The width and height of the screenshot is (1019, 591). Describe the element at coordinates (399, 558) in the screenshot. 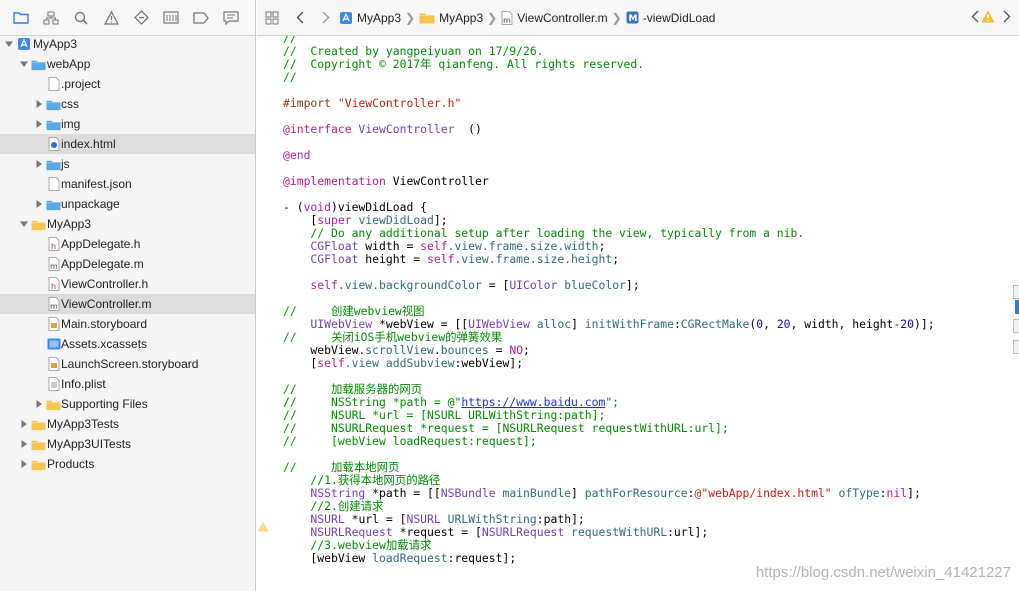

I see `code-line: [webView loadRequest:request];` at that location.